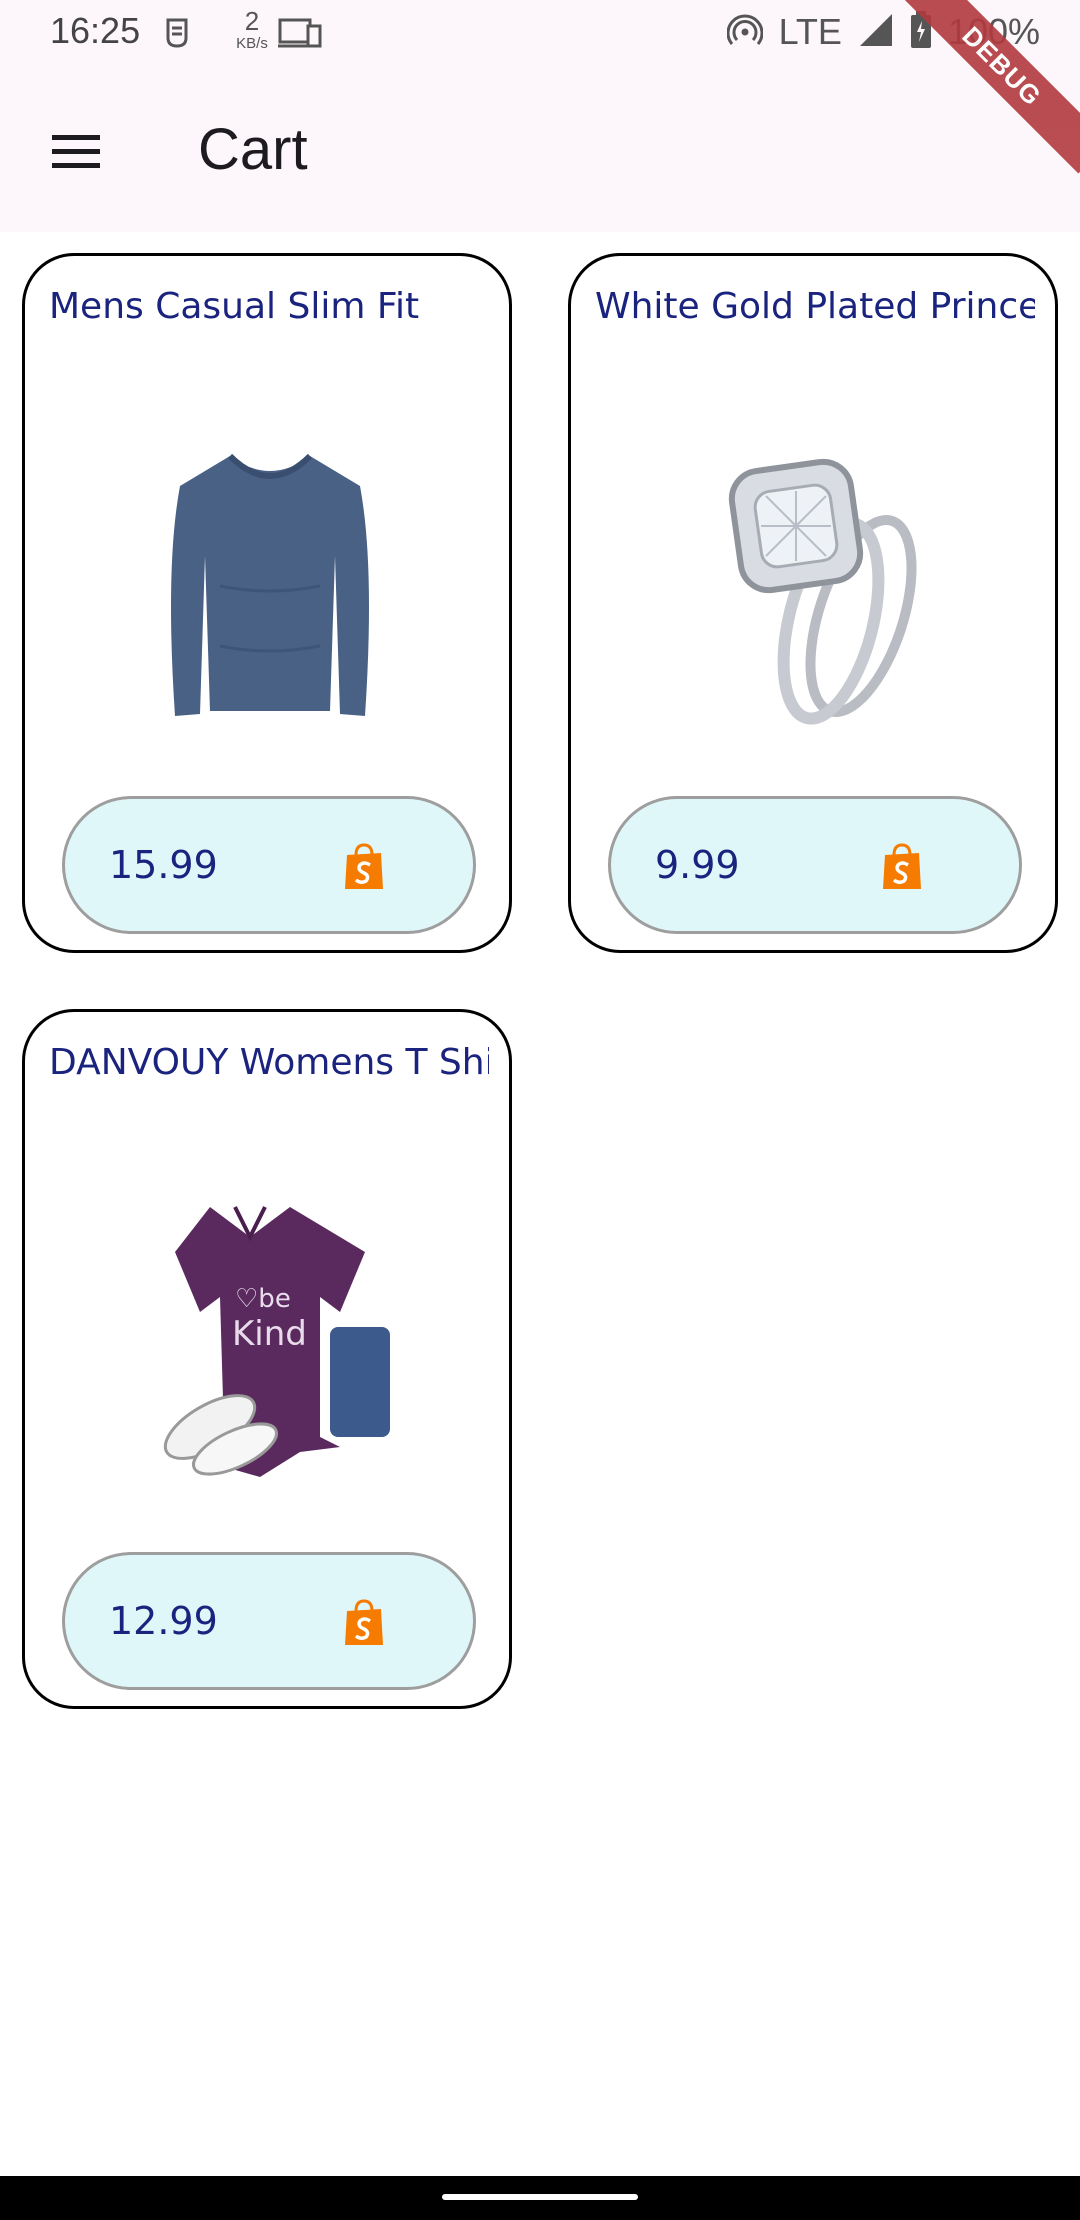 This screenshot has width=1080, height=2220. I want to click on product-price: 15.99, so click(163, 865).